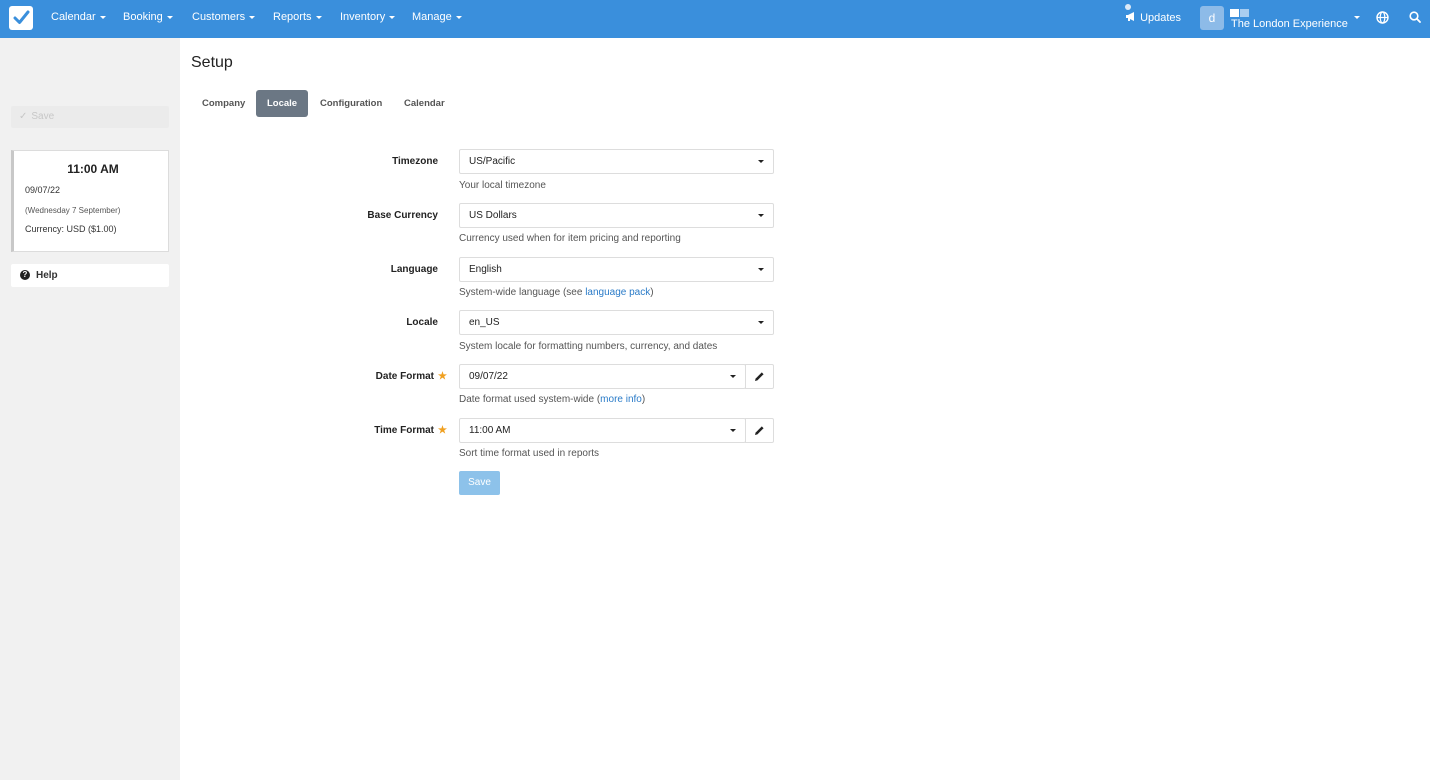  What do you see at coordinates (493, 215) in the screenshot?
I see `currency-value: US Dollars` at bounding box center [493, 215].